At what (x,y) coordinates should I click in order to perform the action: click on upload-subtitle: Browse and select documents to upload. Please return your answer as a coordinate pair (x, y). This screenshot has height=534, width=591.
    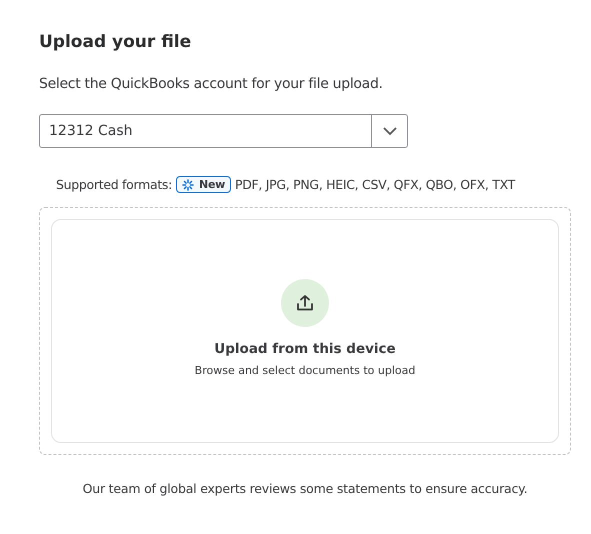
    Looking at the image, I should click on (305, 370).